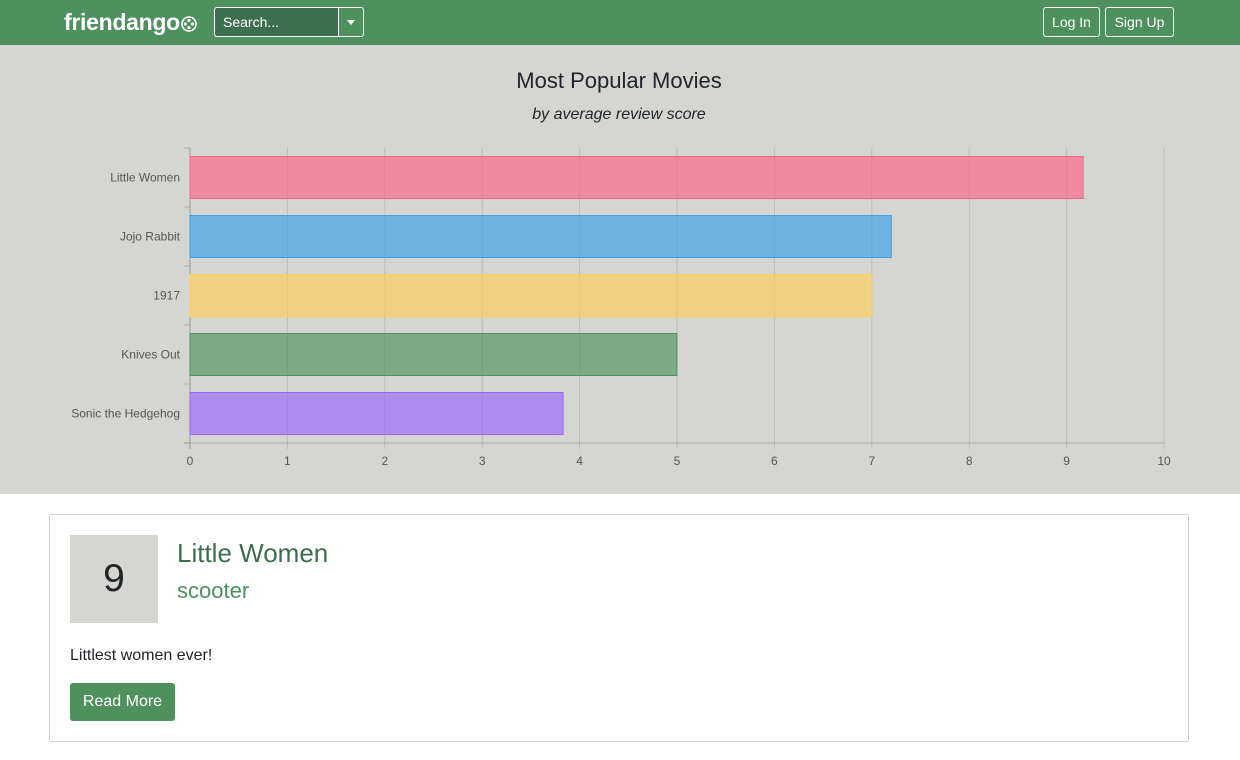 This screenshot has width=1240, height=760. I want to click on x-tick-label: 8, so click(969, 461).